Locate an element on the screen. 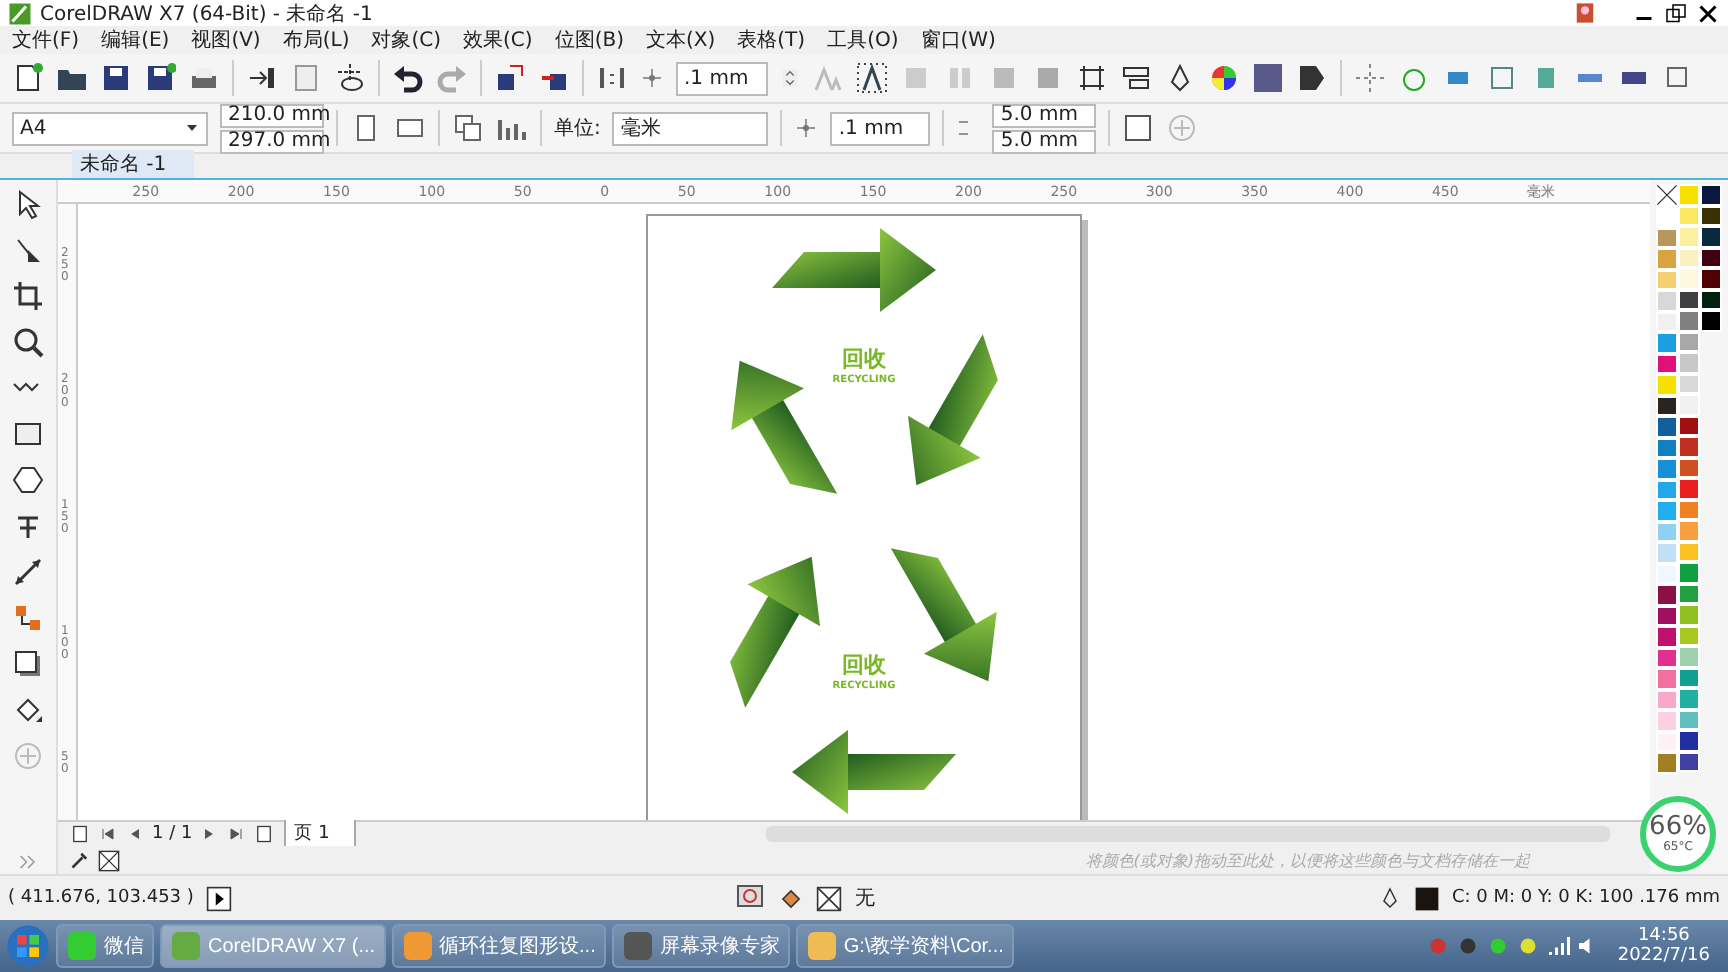 The image size is (1728, 972). expand-icon is located at coordinates (28, 862).